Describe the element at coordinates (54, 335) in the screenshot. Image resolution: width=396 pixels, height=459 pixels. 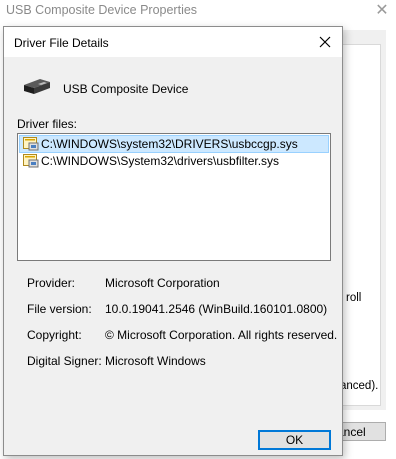
I see `copyright-label: Copyright:` at that location.